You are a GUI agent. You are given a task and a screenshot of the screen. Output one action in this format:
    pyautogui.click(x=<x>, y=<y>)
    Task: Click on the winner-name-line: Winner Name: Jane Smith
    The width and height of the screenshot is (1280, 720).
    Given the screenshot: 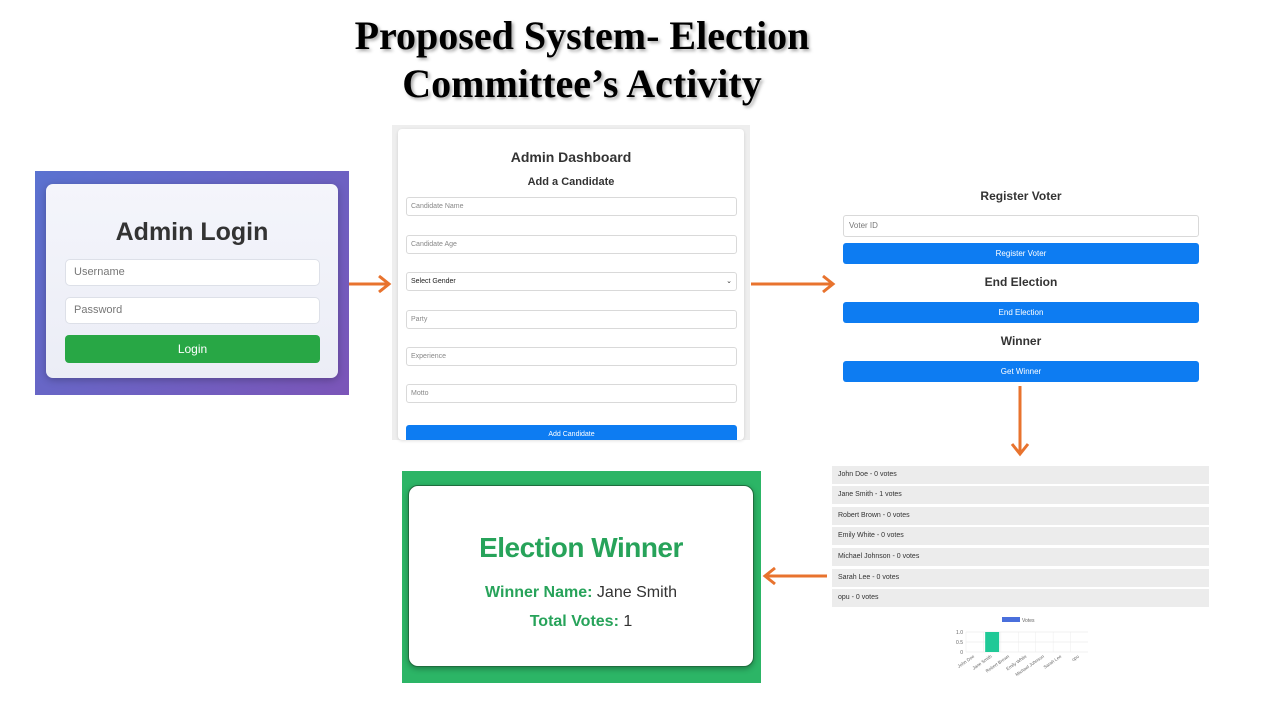 What is the action you would take?
    pyautogui.click(x=581, y=593)
    